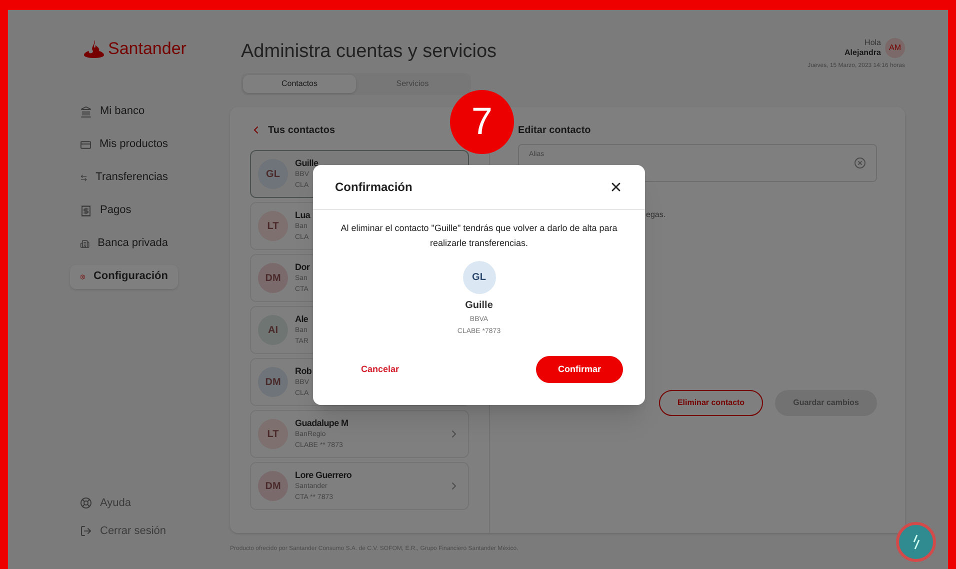 The image size is (956, 569). What do you see at coordinates (273, 330) in the screenshot?
I see `contact-avatar: AI` at bounding box center [273, 330].